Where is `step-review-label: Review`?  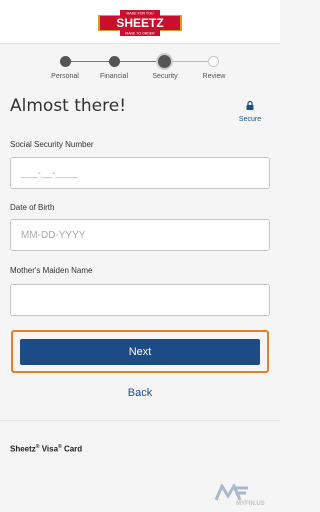 step-review-label: Review is located at coordinates (214, 76).